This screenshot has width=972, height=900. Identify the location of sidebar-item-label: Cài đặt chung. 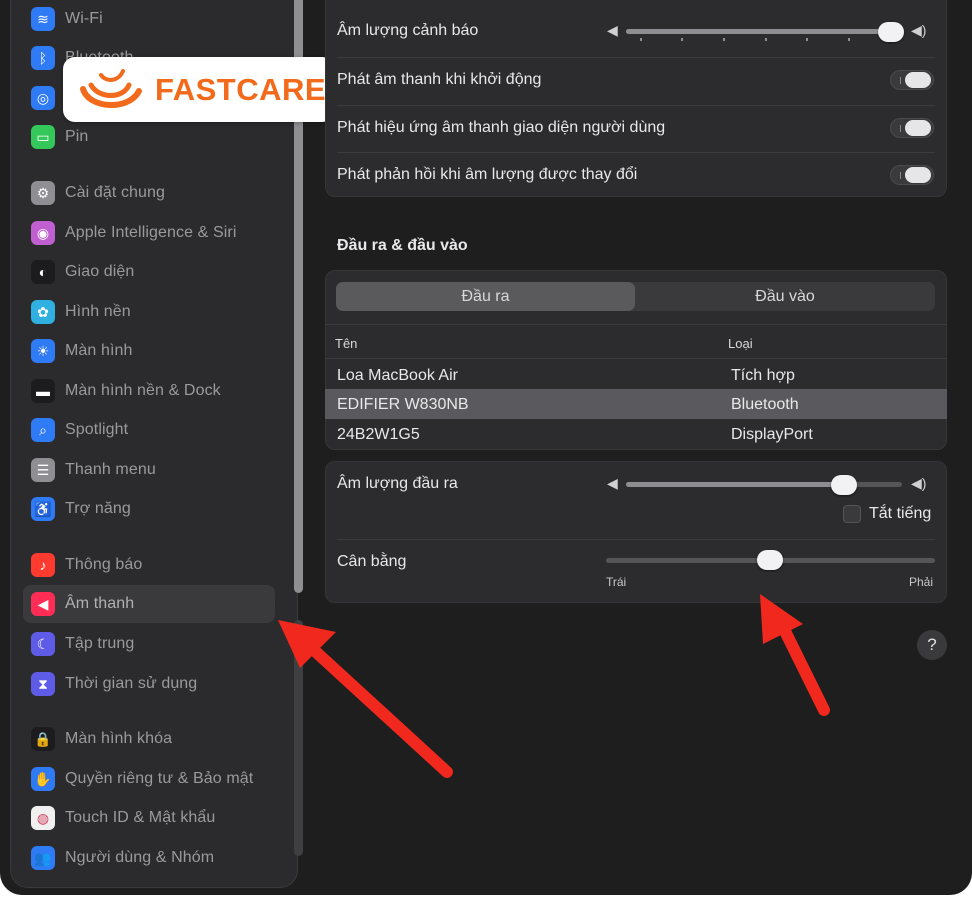
(115, 192).